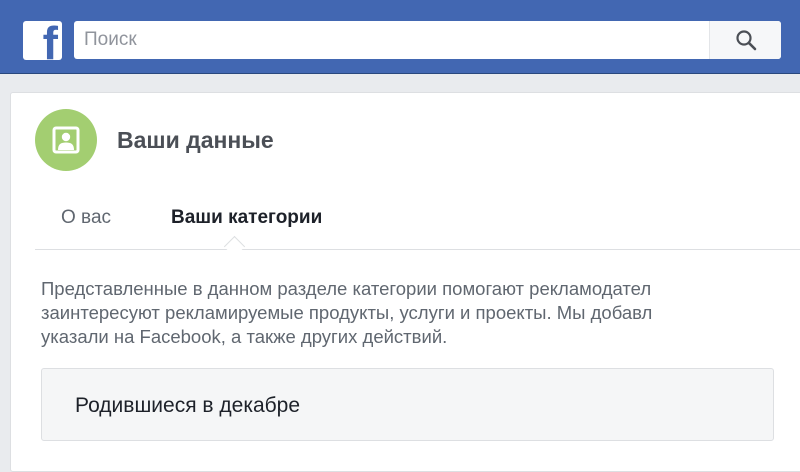  What do you see at coordinates (417, 221) in the screenshot?
I see `tab-bar: О вас Ваши категории` at bounding box center [417, 221].